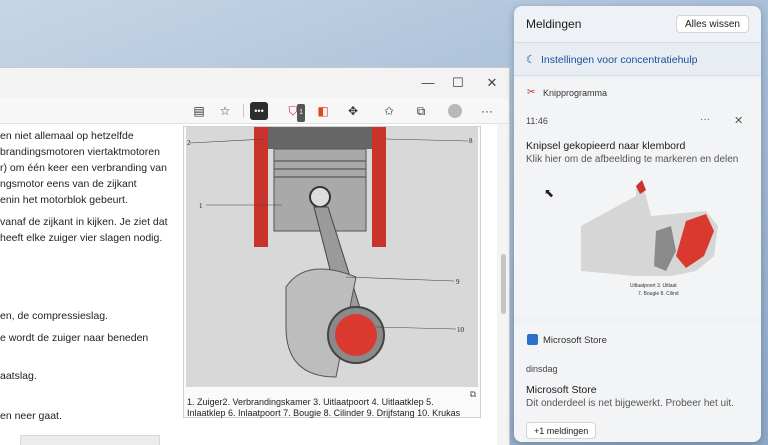  Describe the element at coordinates (606, 146) in the screenshot. I see `notification-title: Knipsel gekopieerd naar klembord` at that location.